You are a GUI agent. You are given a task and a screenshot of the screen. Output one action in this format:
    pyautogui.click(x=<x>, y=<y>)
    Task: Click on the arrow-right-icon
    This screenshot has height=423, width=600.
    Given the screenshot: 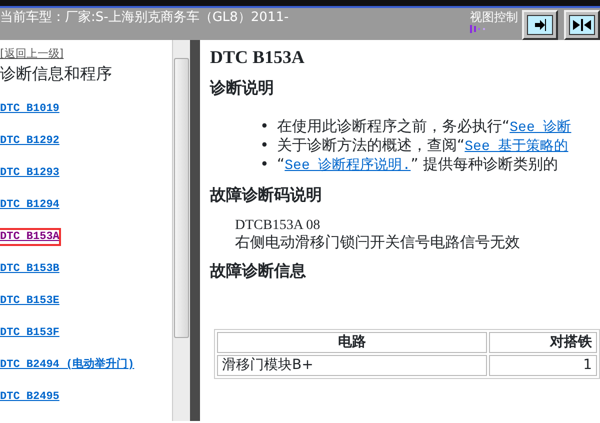 What is the action you would take?
    pyautogui.click(x=540, y=25)
    